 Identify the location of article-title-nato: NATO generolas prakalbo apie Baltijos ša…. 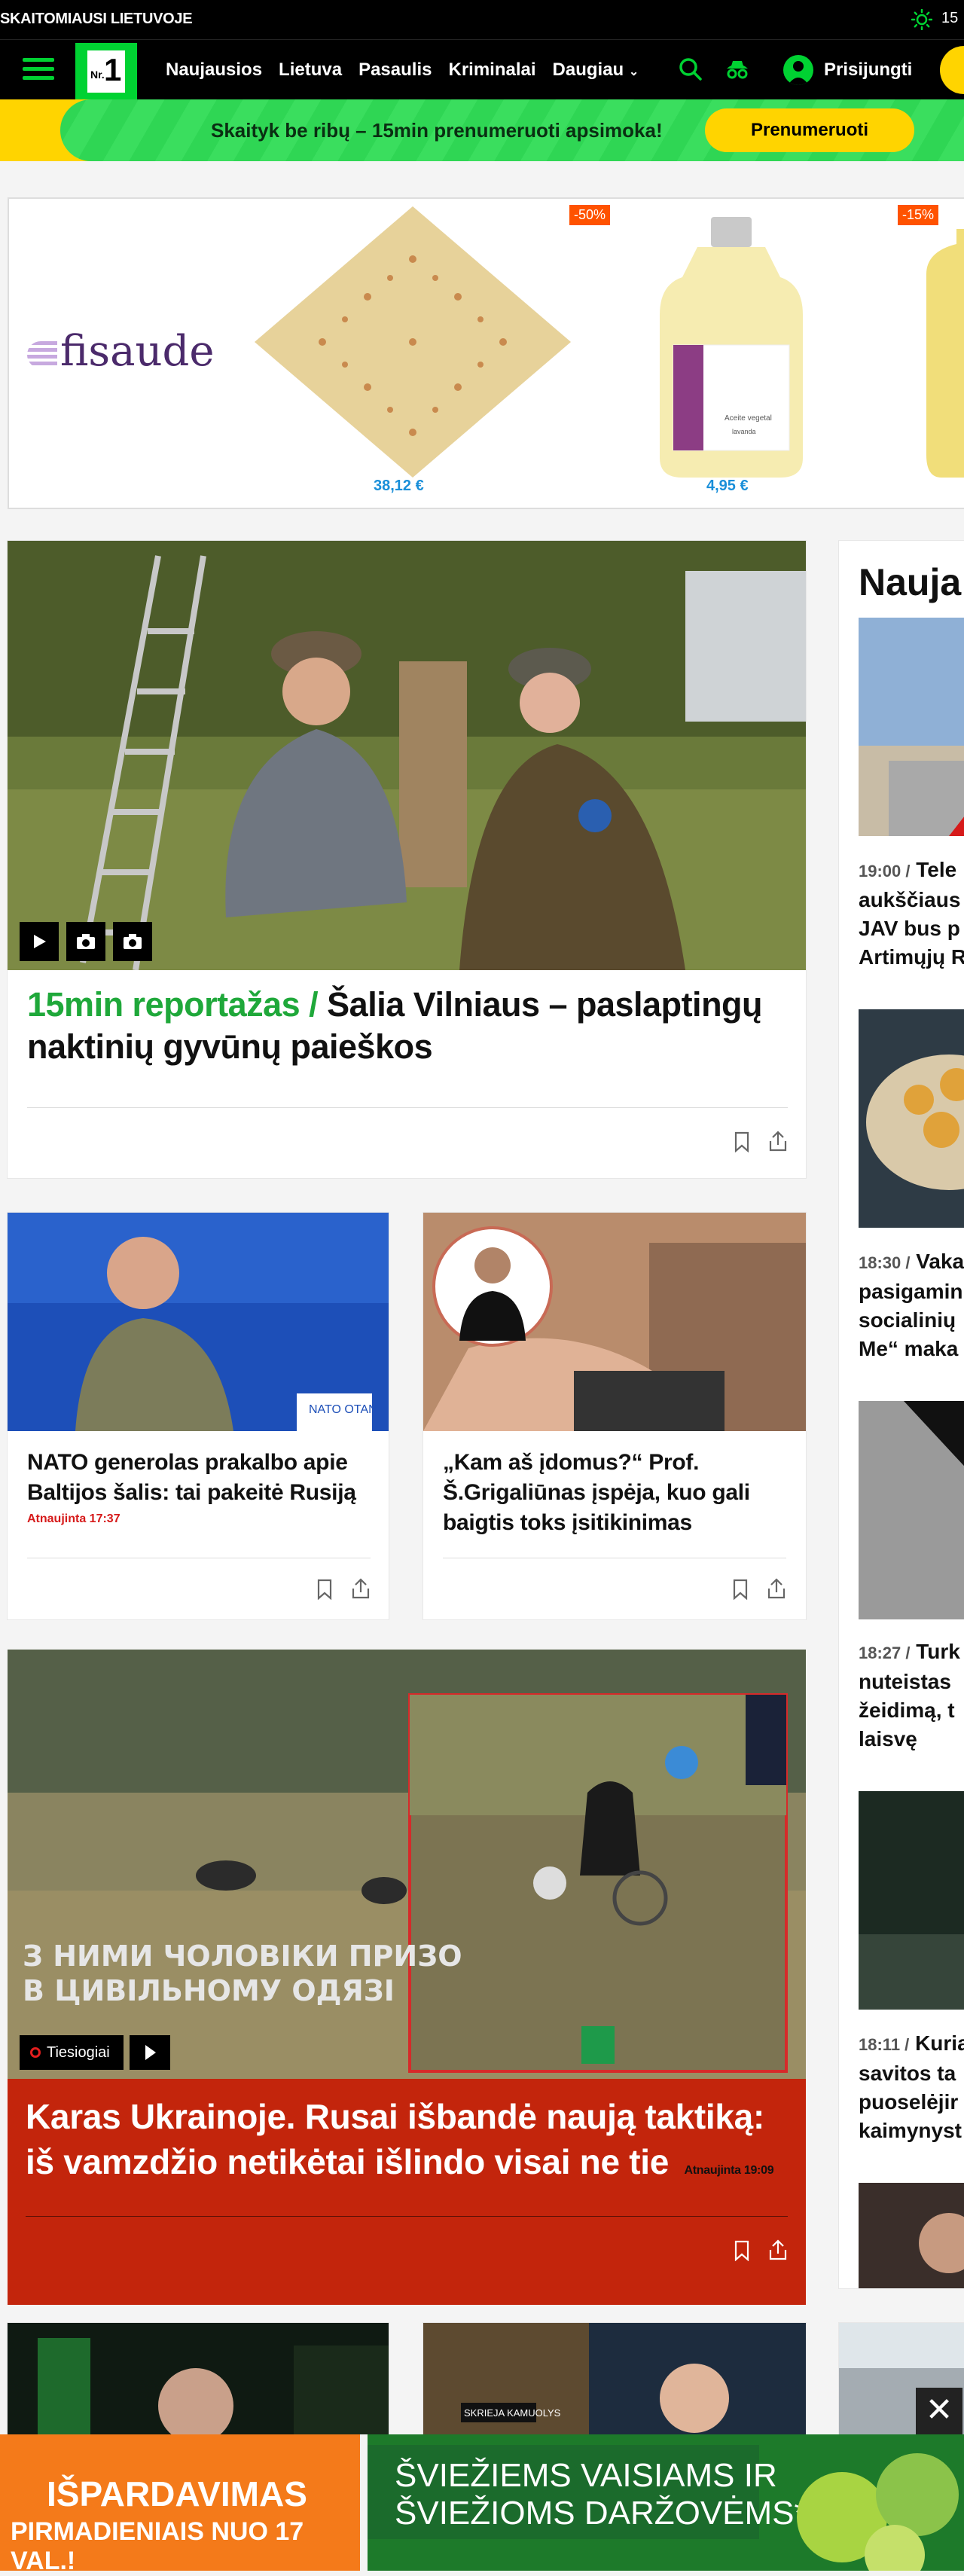
(200, 1478).